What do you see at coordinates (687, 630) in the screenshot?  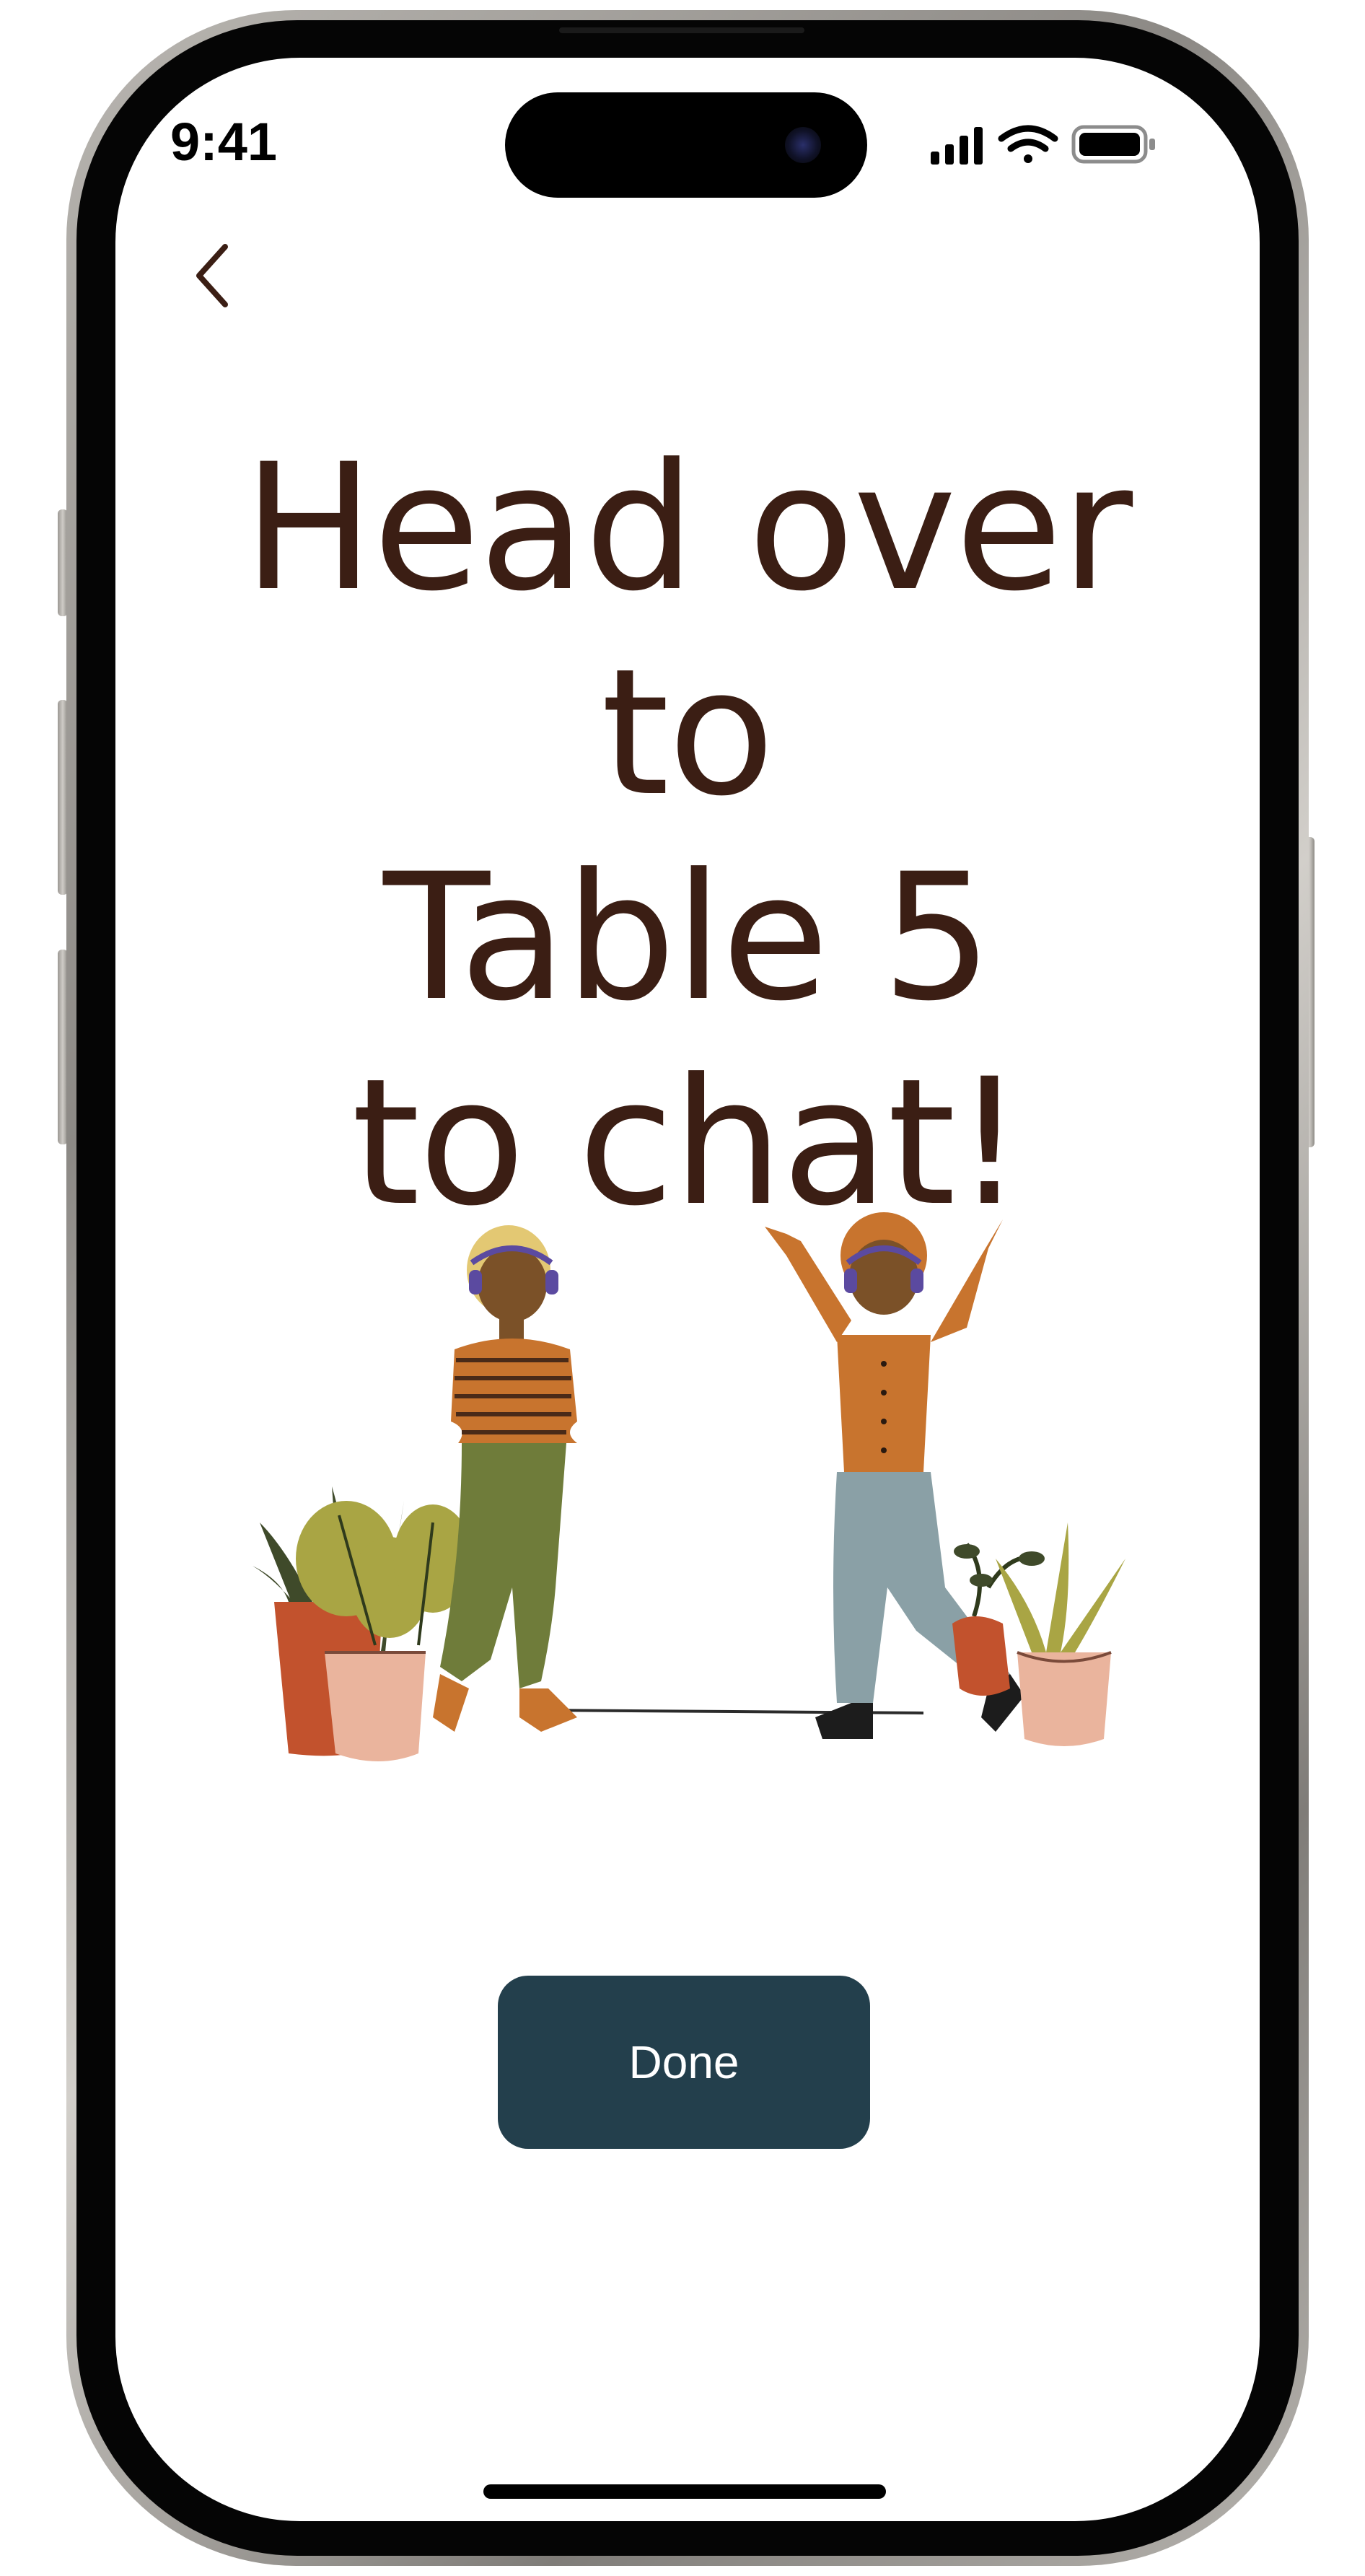 I see `headline-line-1: Head over to` at bounding box center [687, 630].